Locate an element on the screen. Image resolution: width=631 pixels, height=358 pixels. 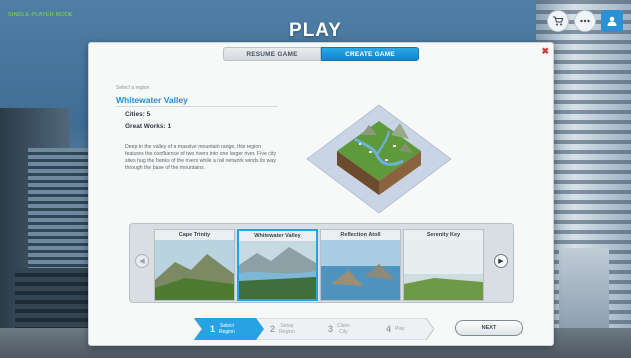
great-works-count: Great Works: 1 is located at coordinates (148, 126).